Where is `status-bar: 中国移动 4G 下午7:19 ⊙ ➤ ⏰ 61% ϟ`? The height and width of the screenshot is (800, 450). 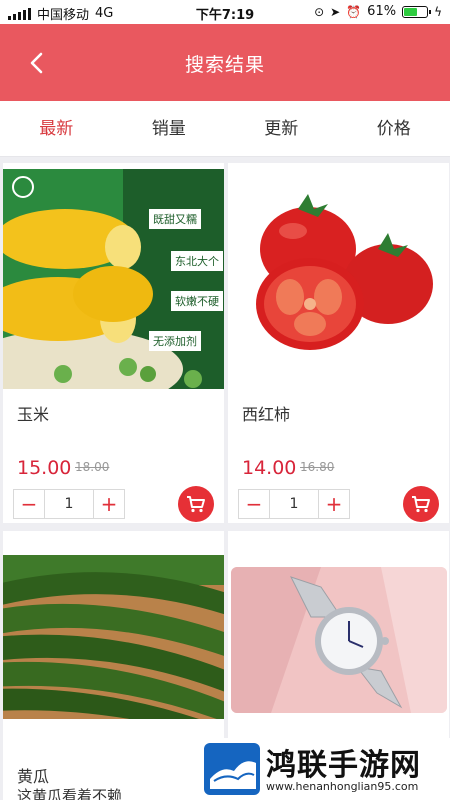 status-bar: 中国移动 4G 下午7:19 ⊙ ➤ ⏰ 61% ϟ is located at coordinates (225, 12).